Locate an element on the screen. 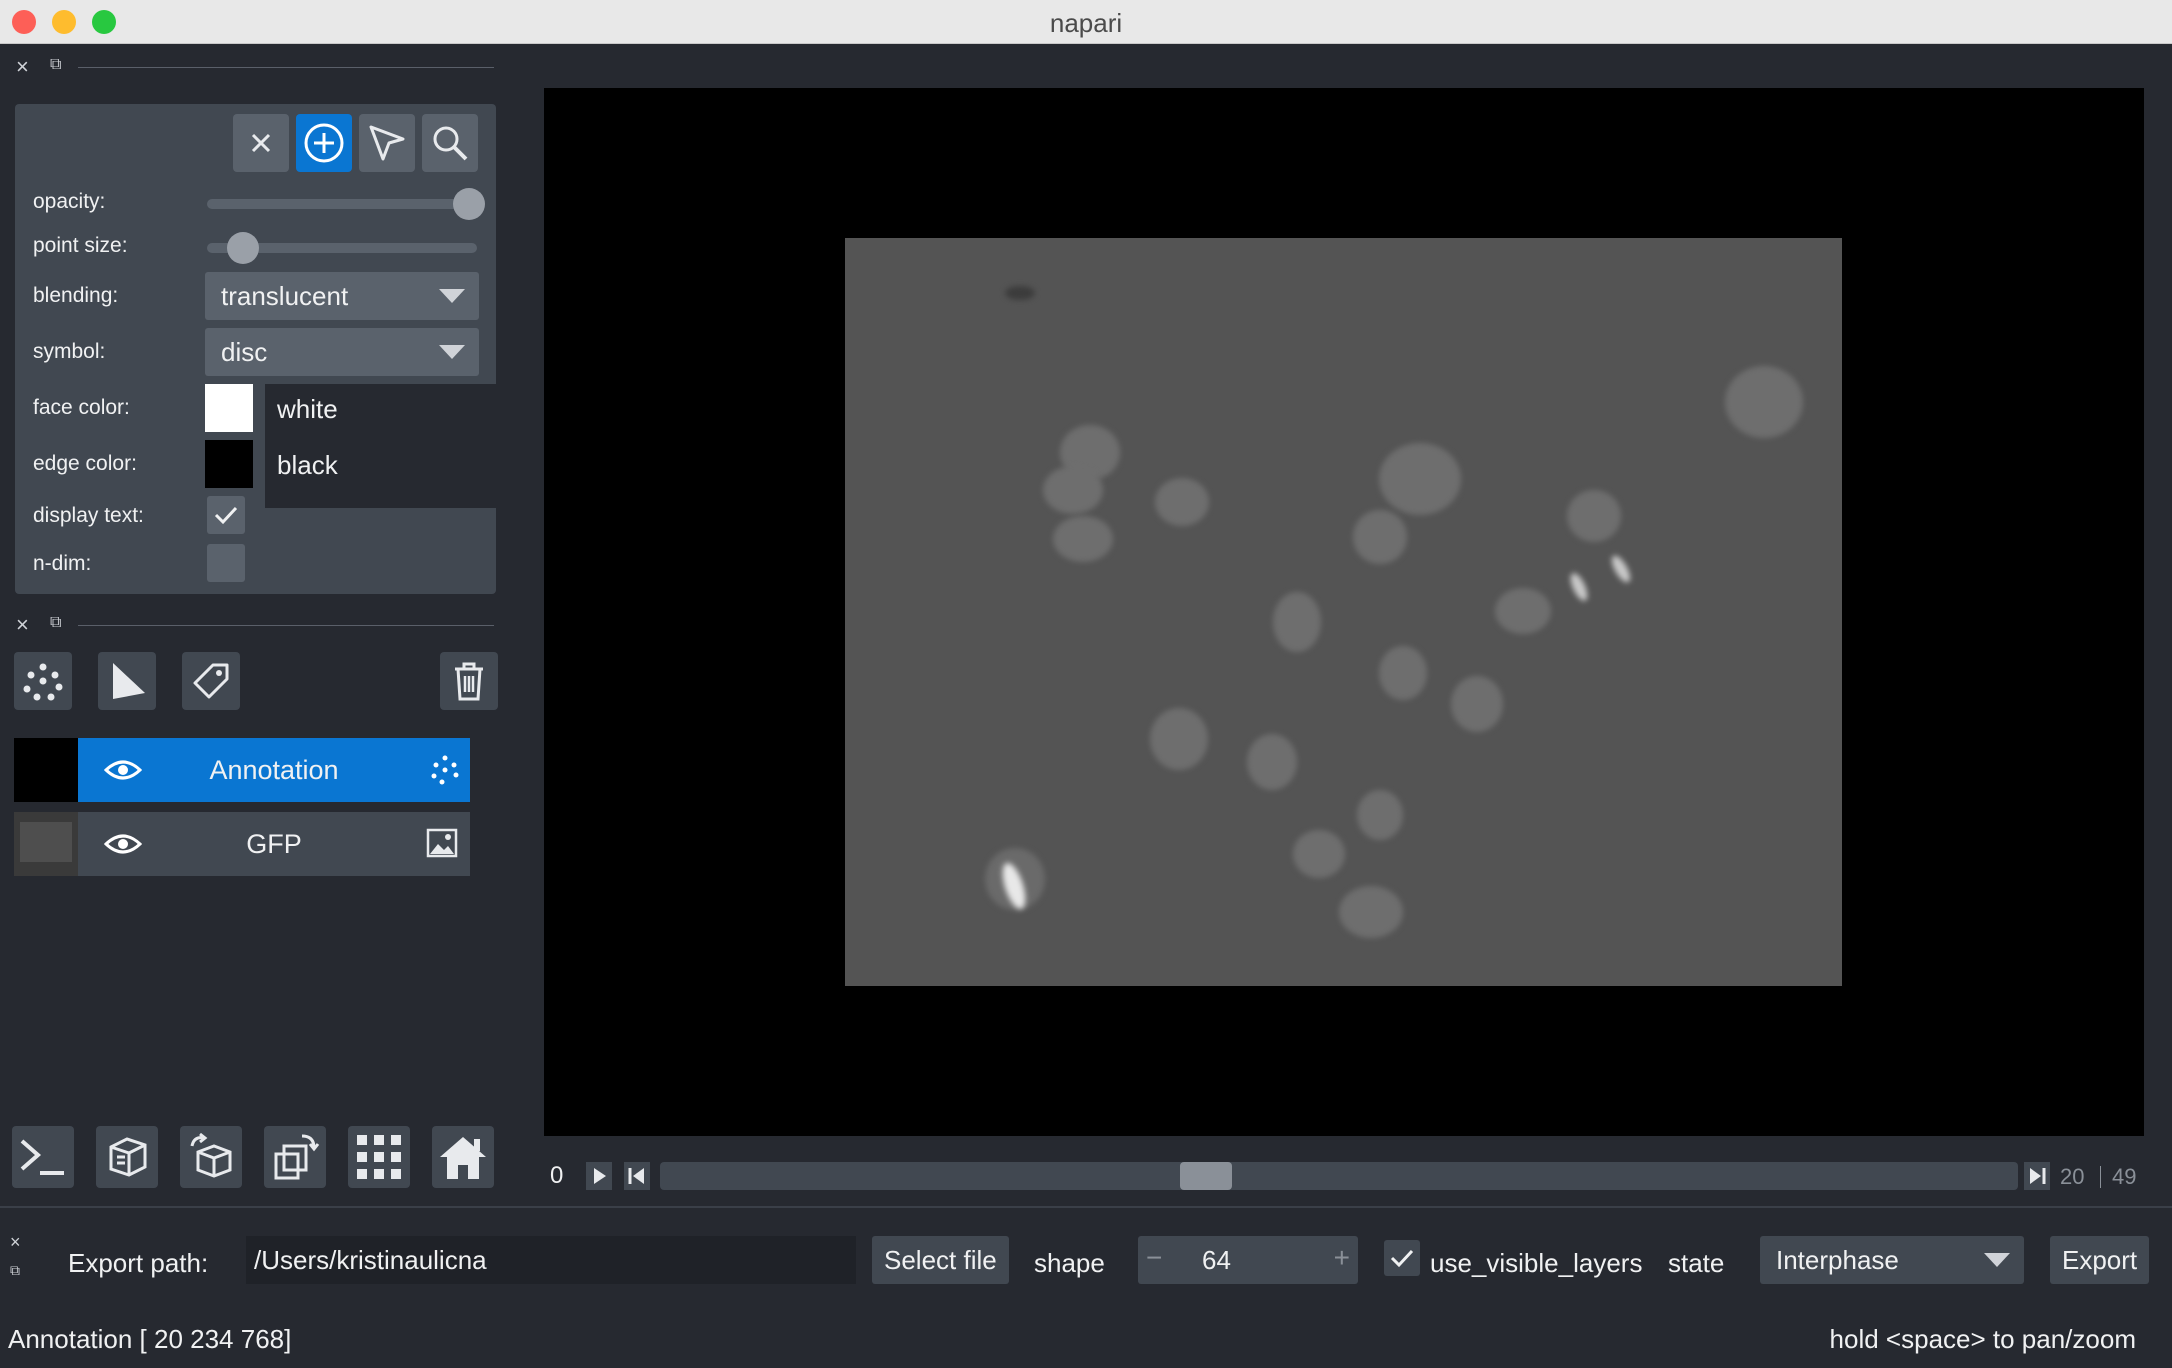 The height and width of the screenshot is (1368, 2172). dims-axis-label: 0 is located at coordinates (557, 1175).